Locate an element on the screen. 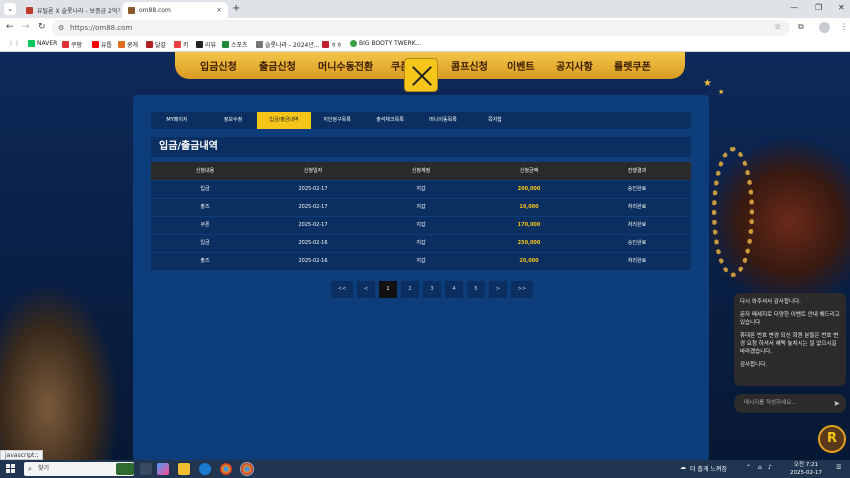 Image resolution: width=850 pixels, height=478 pixels. tab-title: 유틸론 X 슬롯나라 - 보증금 2억 is located at coordinates (77, 11).